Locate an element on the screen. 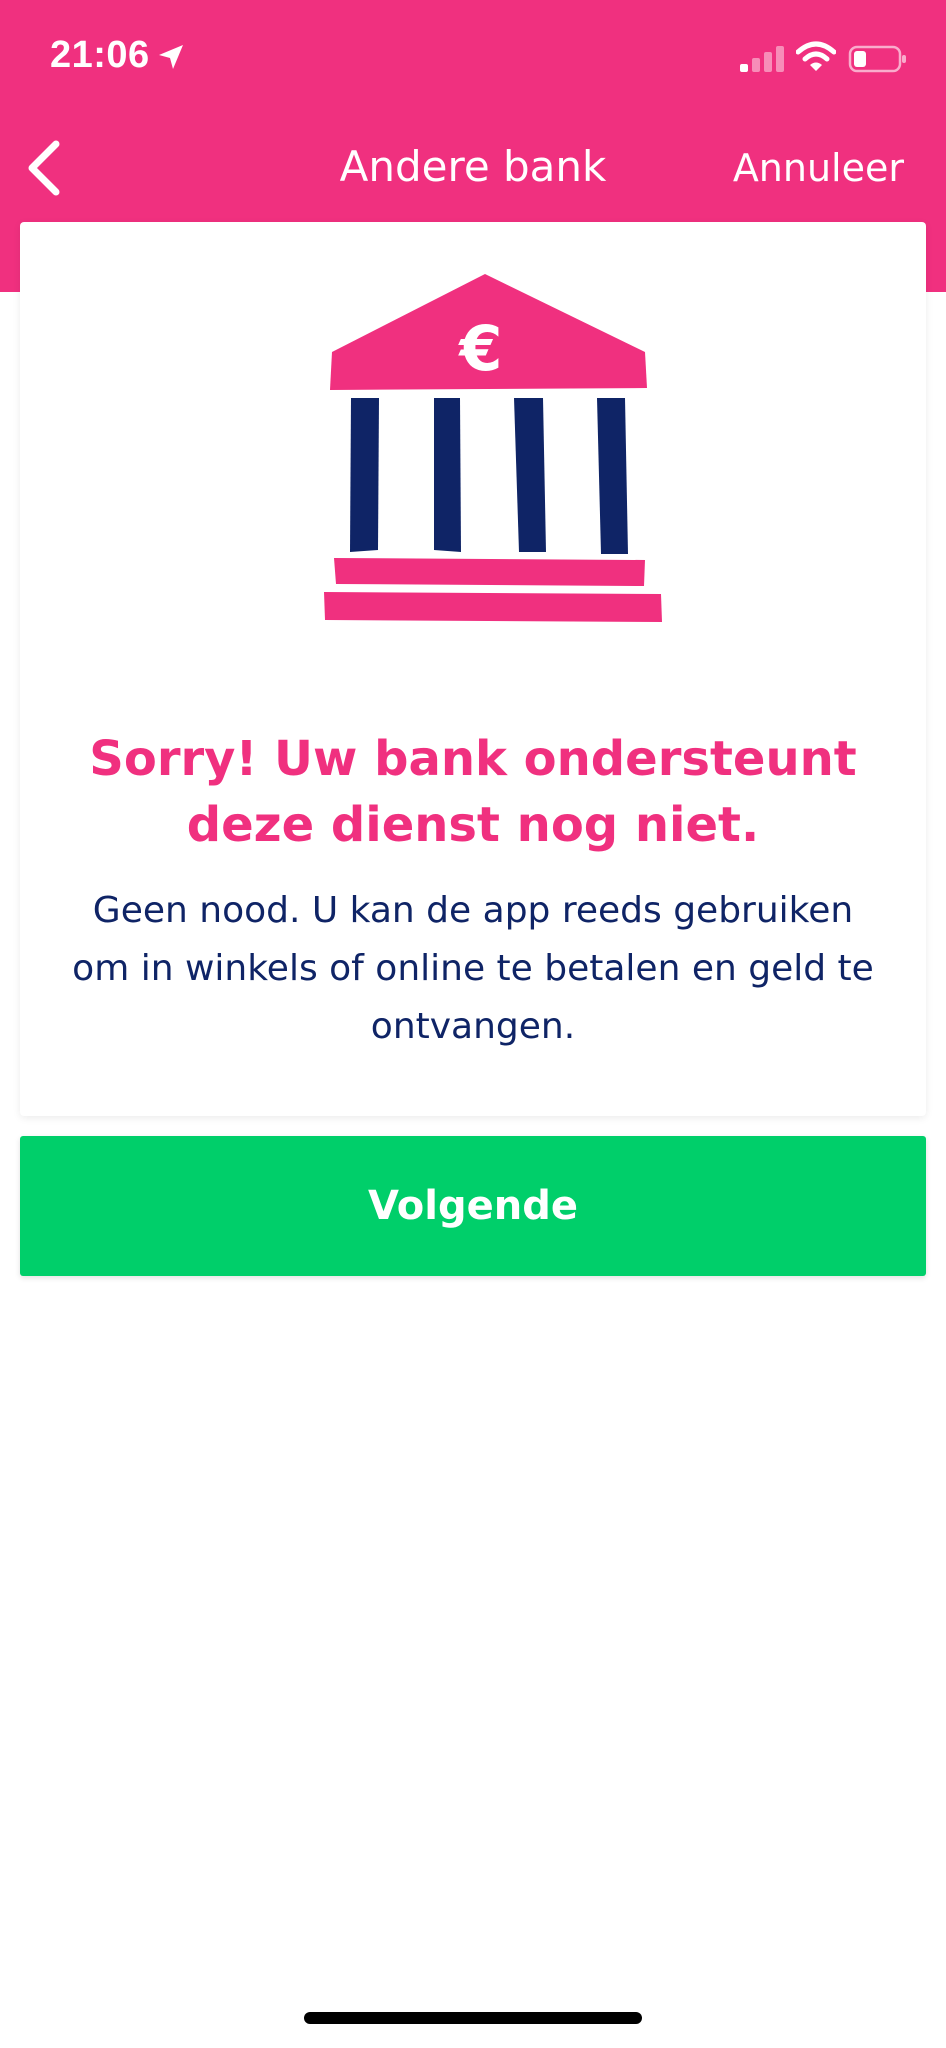 Image resolution: width=946 pixels, height=2048 pixels. navigation-bar: Andere bank Annuleer is located at coordinates (473, 168).